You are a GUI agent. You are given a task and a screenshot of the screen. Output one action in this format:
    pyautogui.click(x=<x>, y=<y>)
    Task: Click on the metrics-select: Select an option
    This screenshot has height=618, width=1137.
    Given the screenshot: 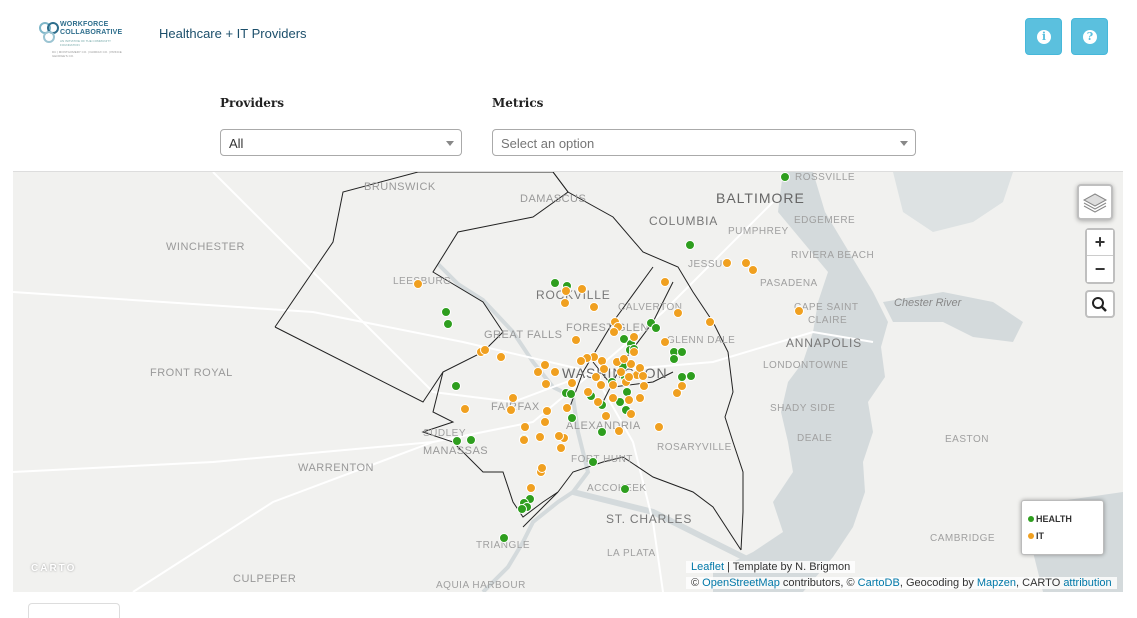 What is the action you would take?
    pyautogui.click(x=704, y=142)
    